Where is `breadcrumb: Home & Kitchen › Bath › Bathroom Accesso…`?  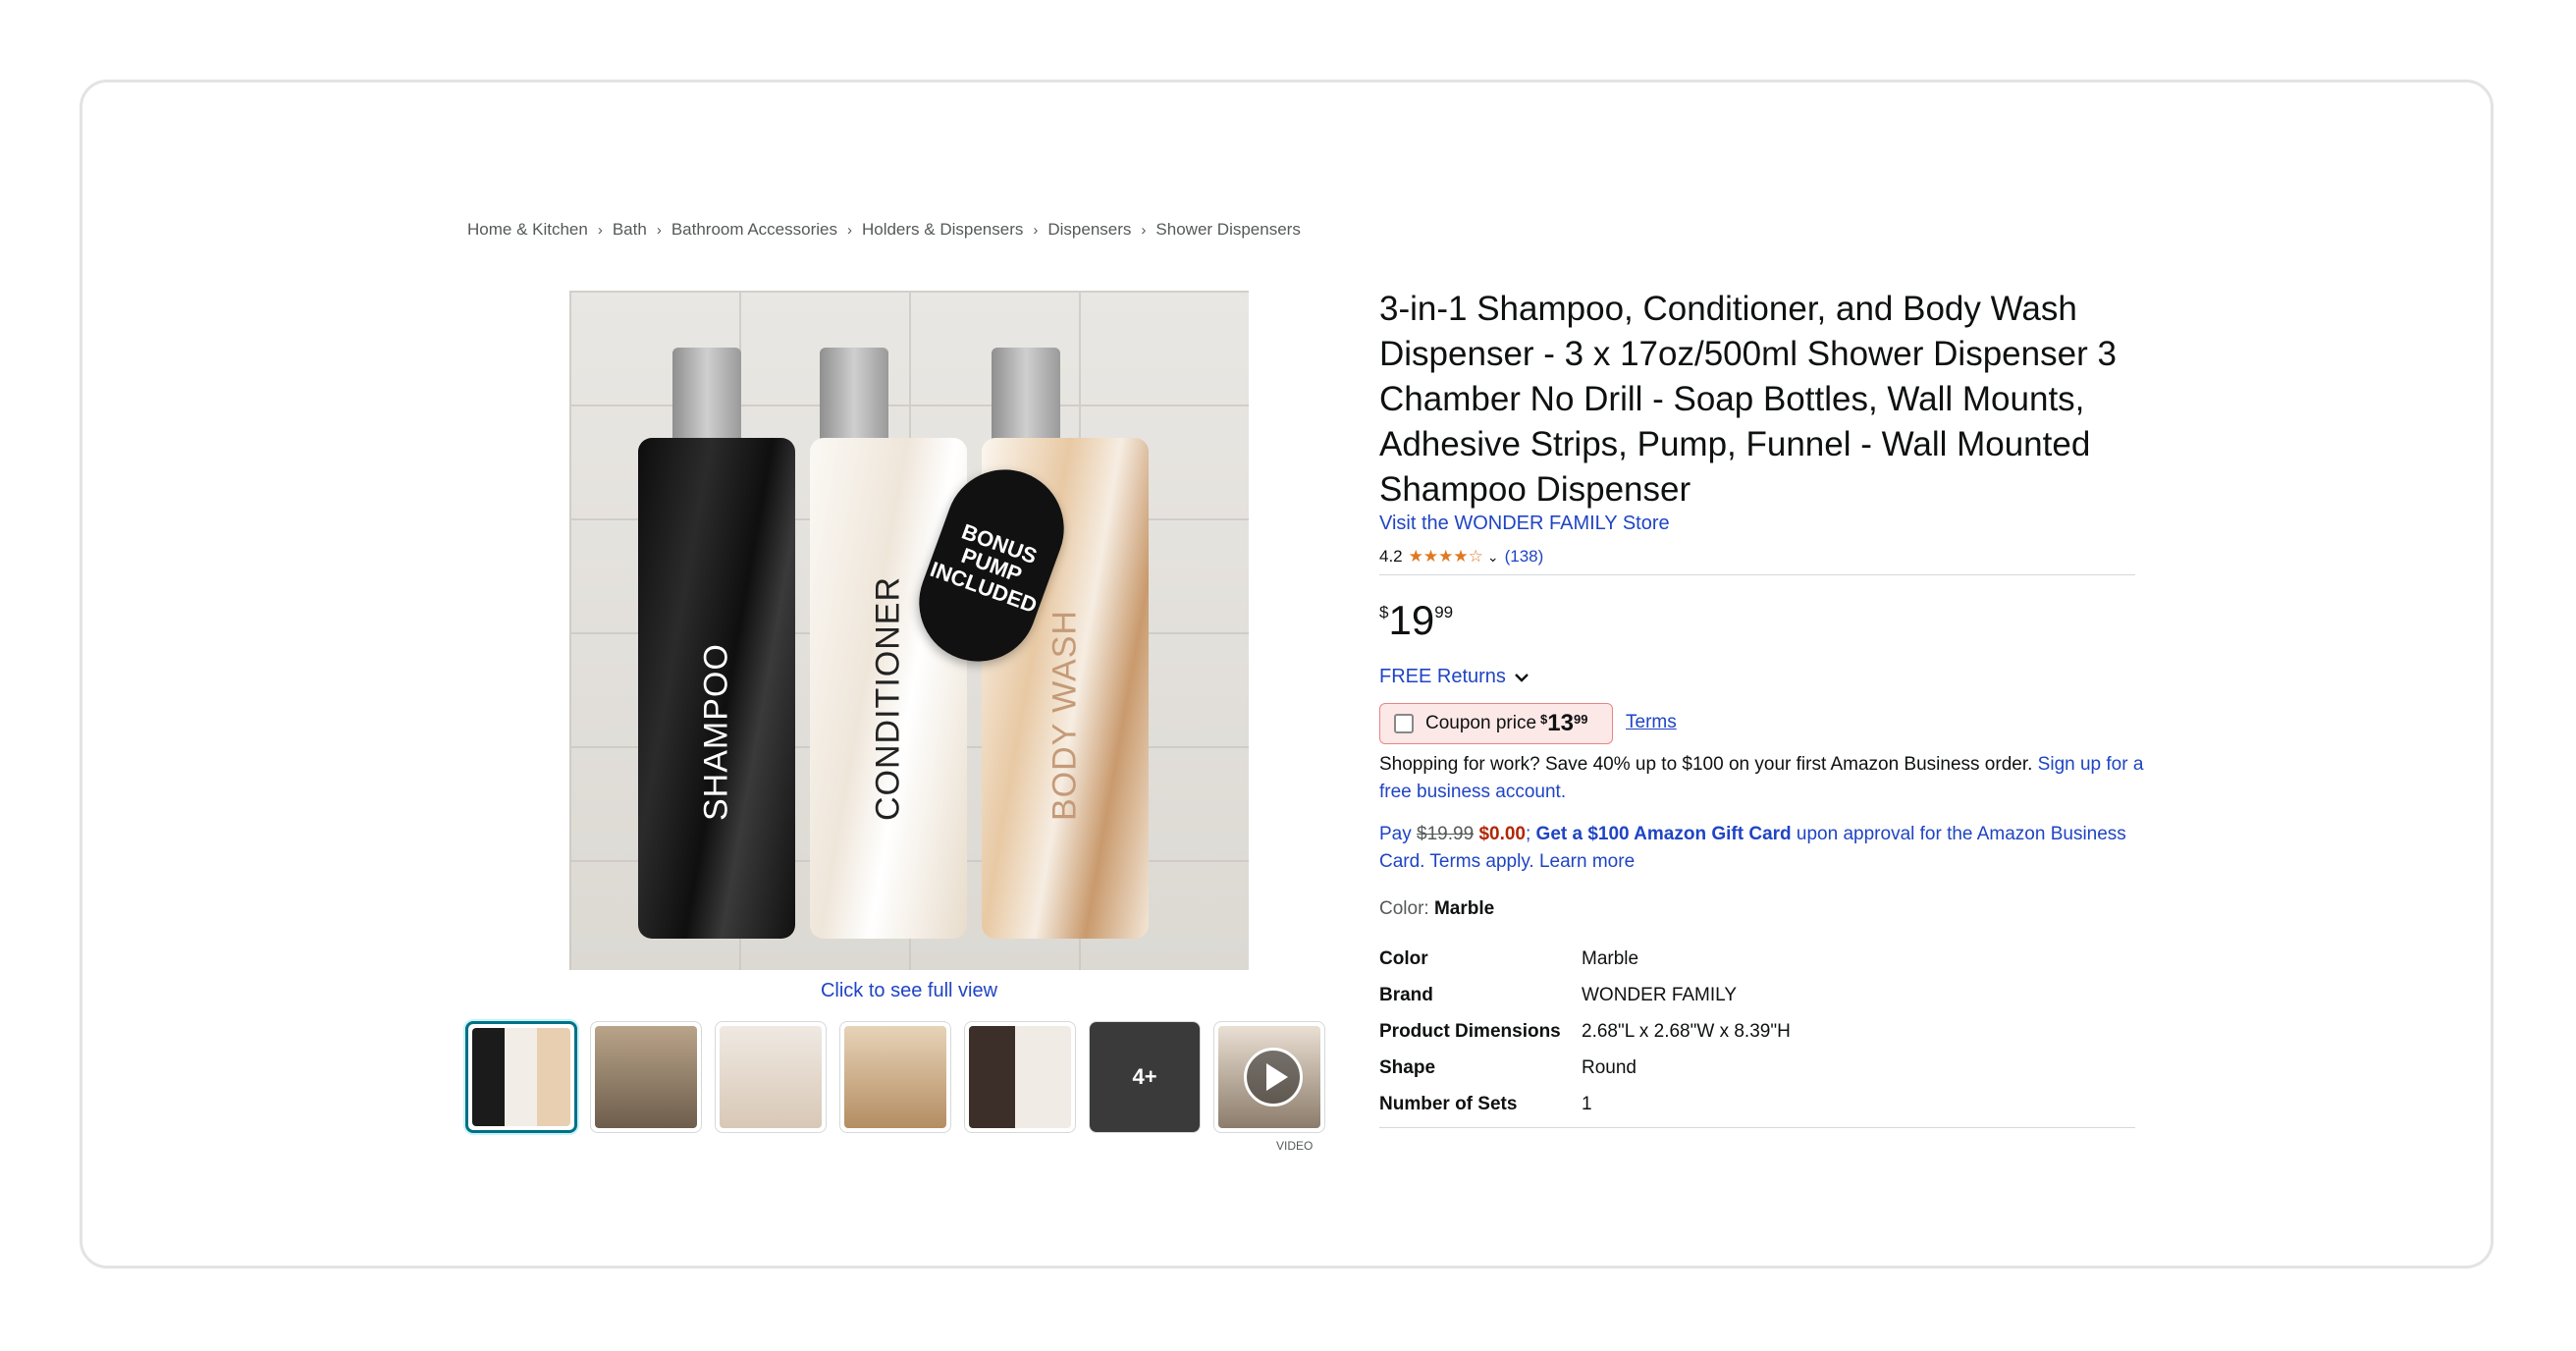 breadcrumb: Home & Kitchen › Bath › Bathroom Accesso… is located at coordinates (884, 230).